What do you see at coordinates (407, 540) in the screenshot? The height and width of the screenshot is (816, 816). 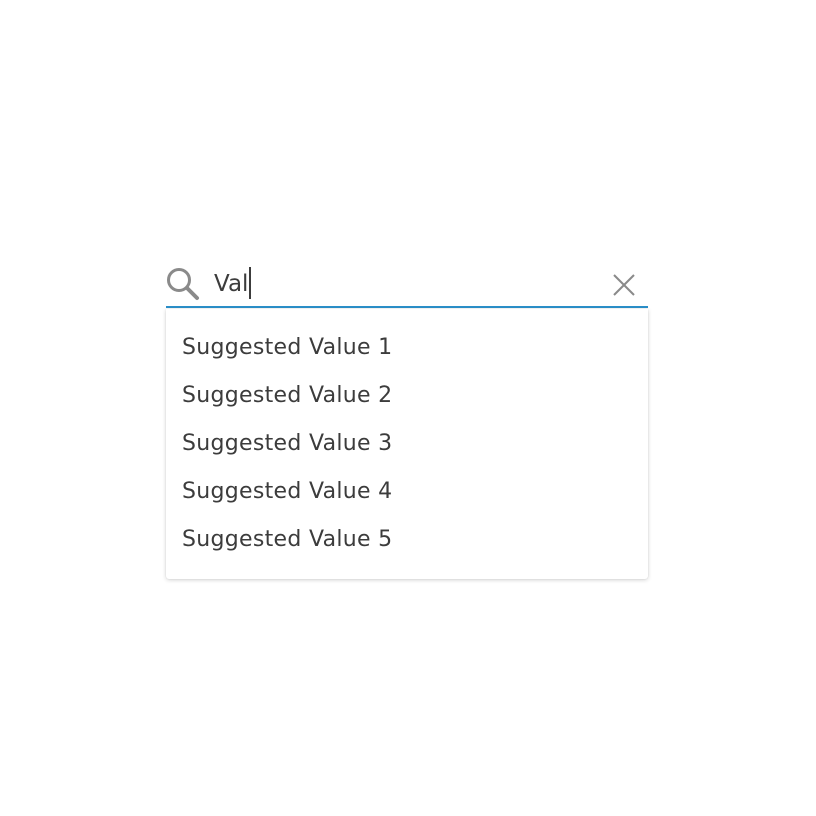 I see `suggestion-item: Suggested Value 5` at bounding box center [407, 540].